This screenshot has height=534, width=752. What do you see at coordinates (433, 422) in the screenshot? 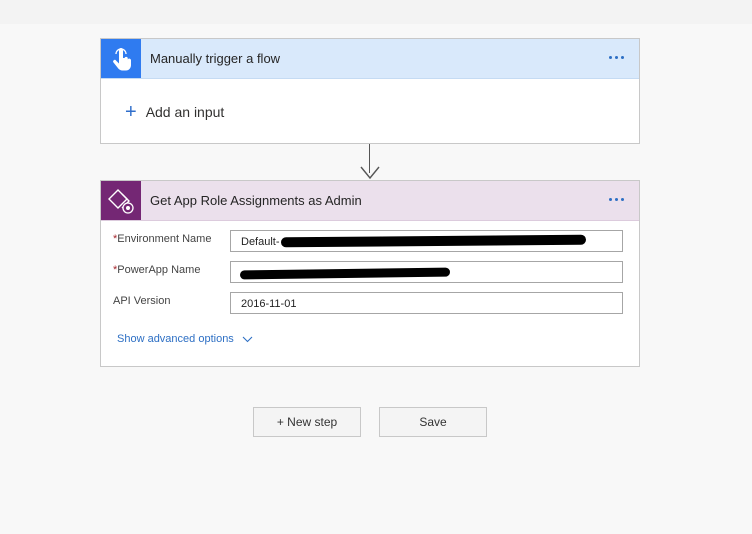
I see `save-button: Save` at bounding box center [433, 422].